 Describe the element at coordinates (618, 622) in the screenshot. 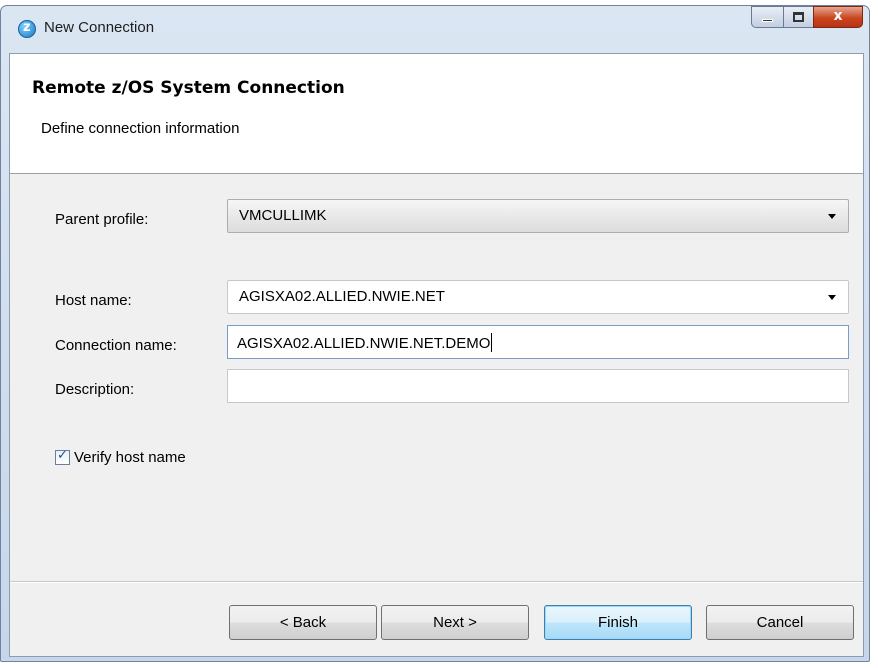

I see `finish-button: Finish` at that location.